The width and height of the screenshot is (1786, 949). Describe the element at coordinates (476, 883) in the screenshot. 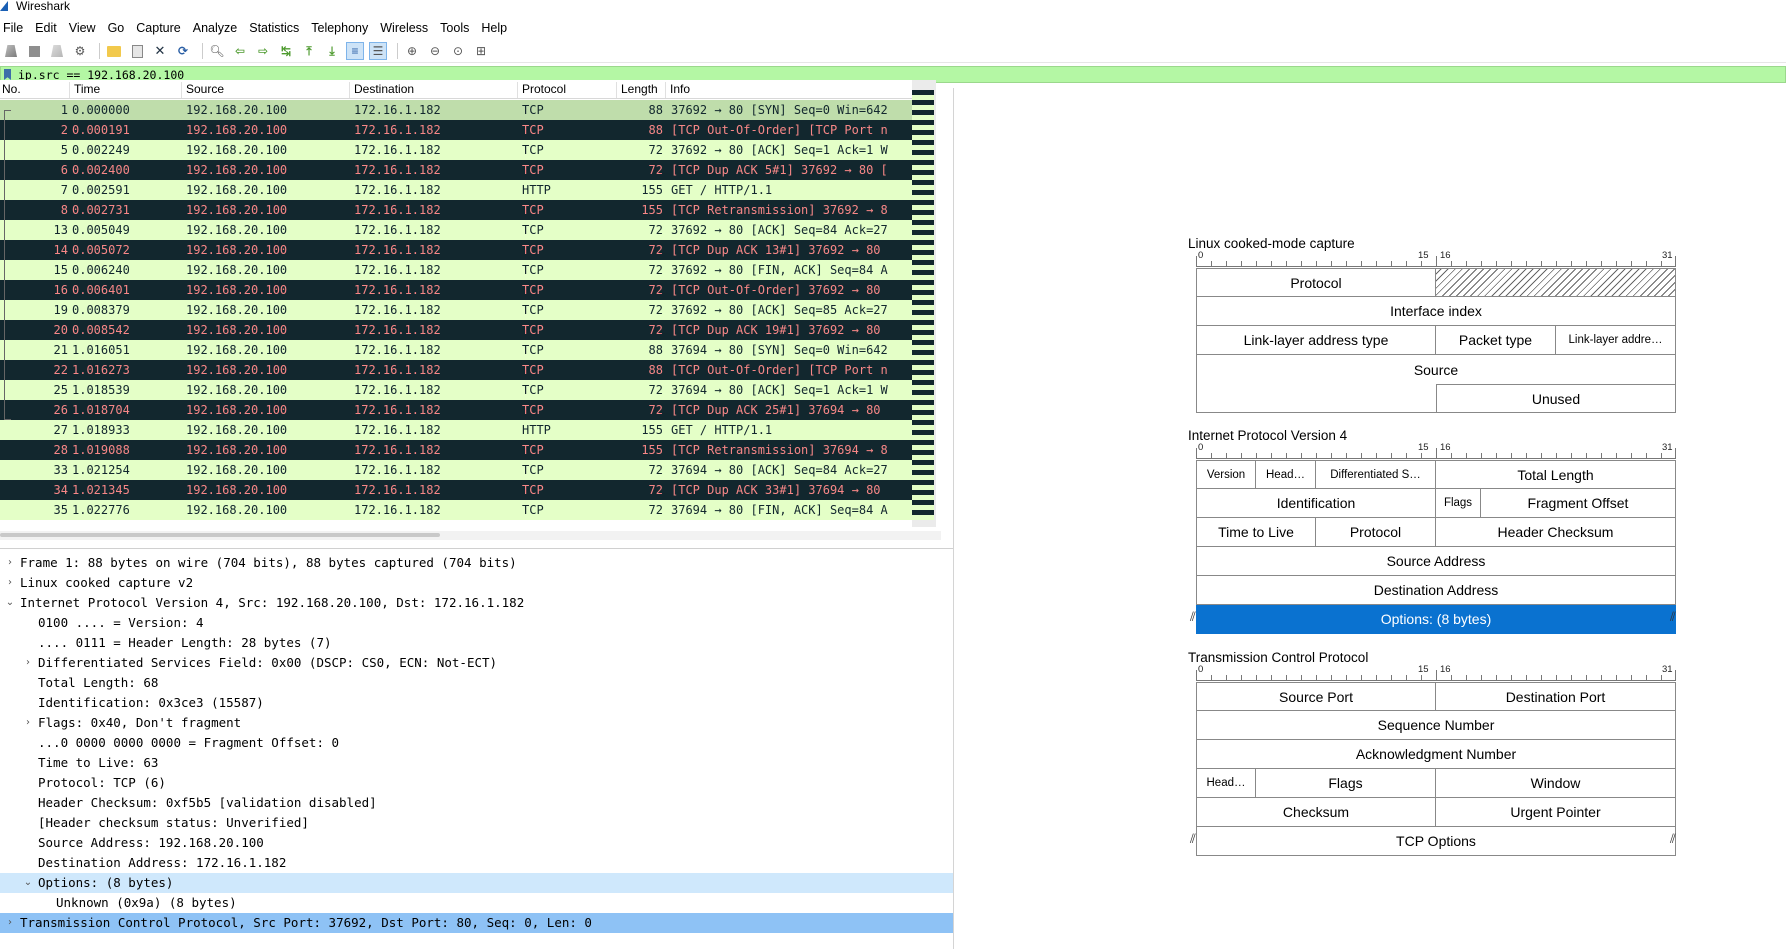

I see `detail-tree-item: ⌄ Options: (8 bytes)` at that location.